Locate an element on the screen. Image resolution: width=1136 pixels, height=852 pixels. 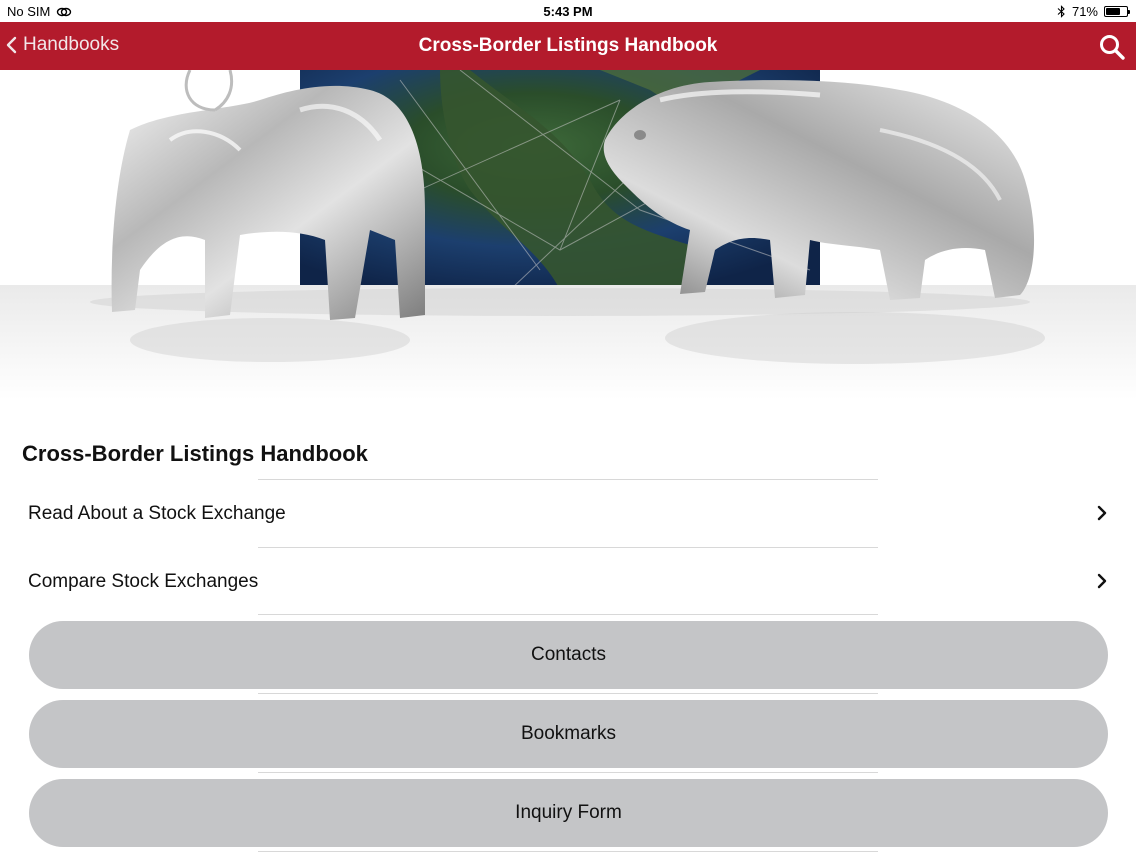
status-bar: No SIM 5:43 PM 71% is located at coordinates (568, 11).